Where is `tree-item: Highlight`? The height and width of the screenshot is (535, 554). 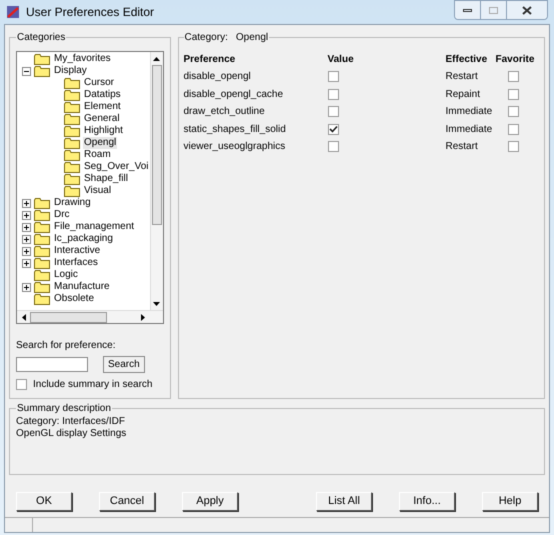
tree-item: Highlight is located at coordinates (103, 131).